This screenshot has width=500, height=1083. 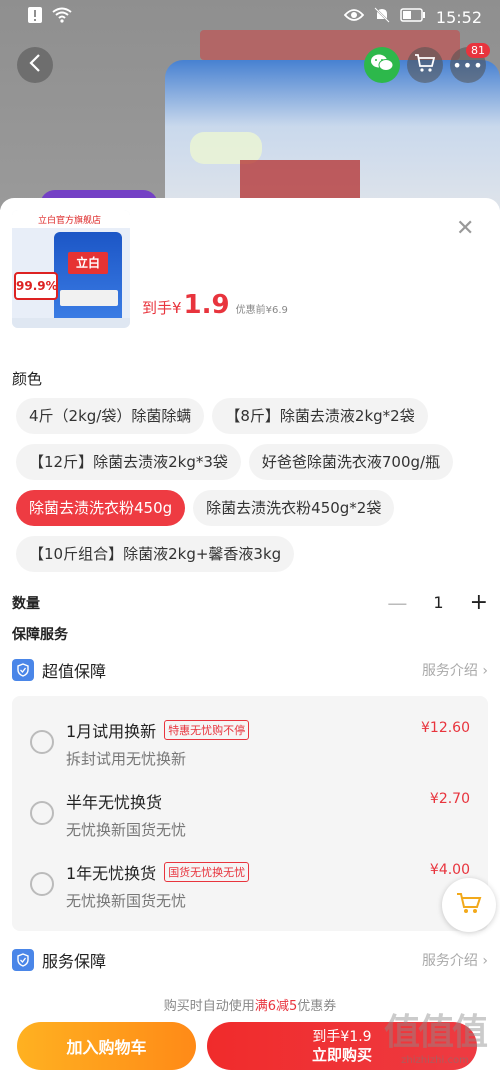 What do you see at coordinates (162, 308) in the screenshot?
I see `price-label: 到手¥` at bounding box center [162, 308].